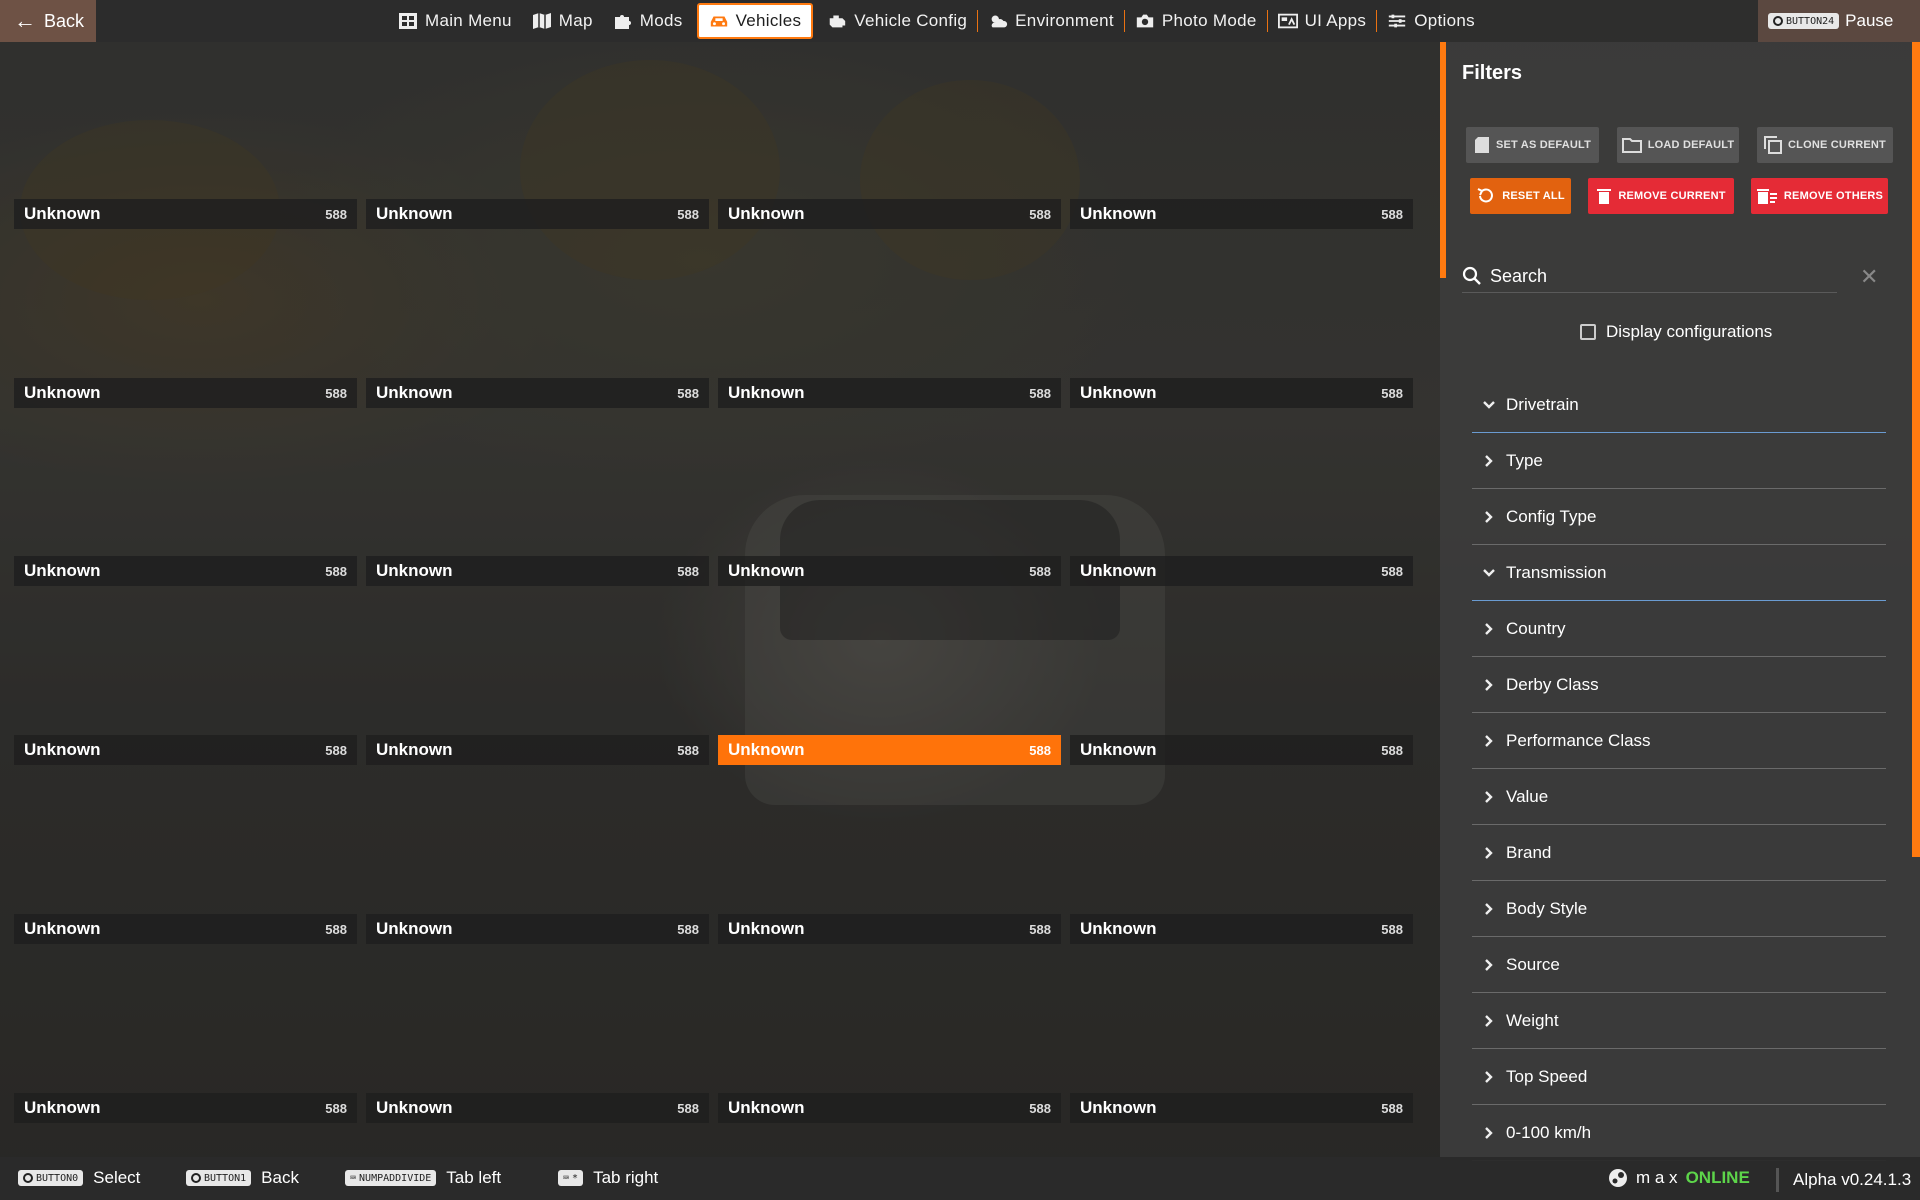 The image size is (1920, 1200). Describe the element at coordinates (648, 21) in the screenshot. I see `nav-mods: Mods` at that location.